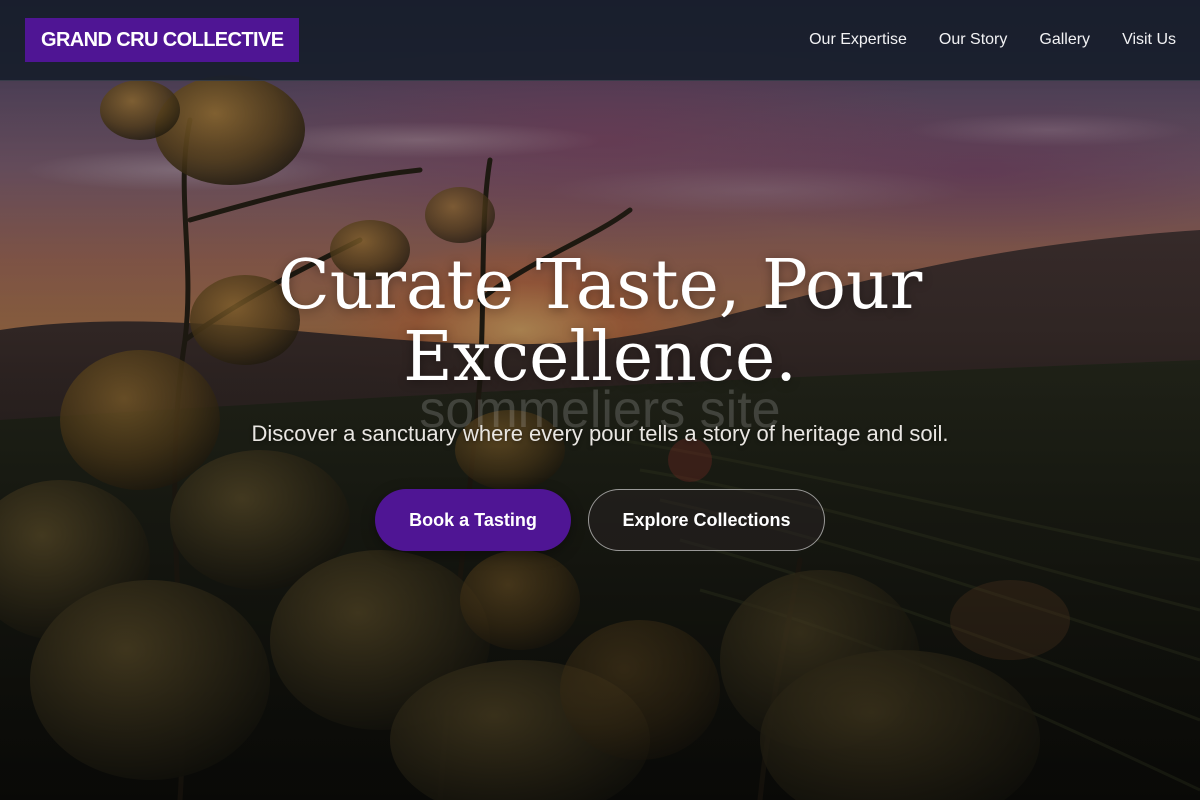  What do you see at coordinates (162, 40) in the screenshot?
I see `brand-logo: GRAND CRU COLLECTIVE` at bounding box center [162, 40].